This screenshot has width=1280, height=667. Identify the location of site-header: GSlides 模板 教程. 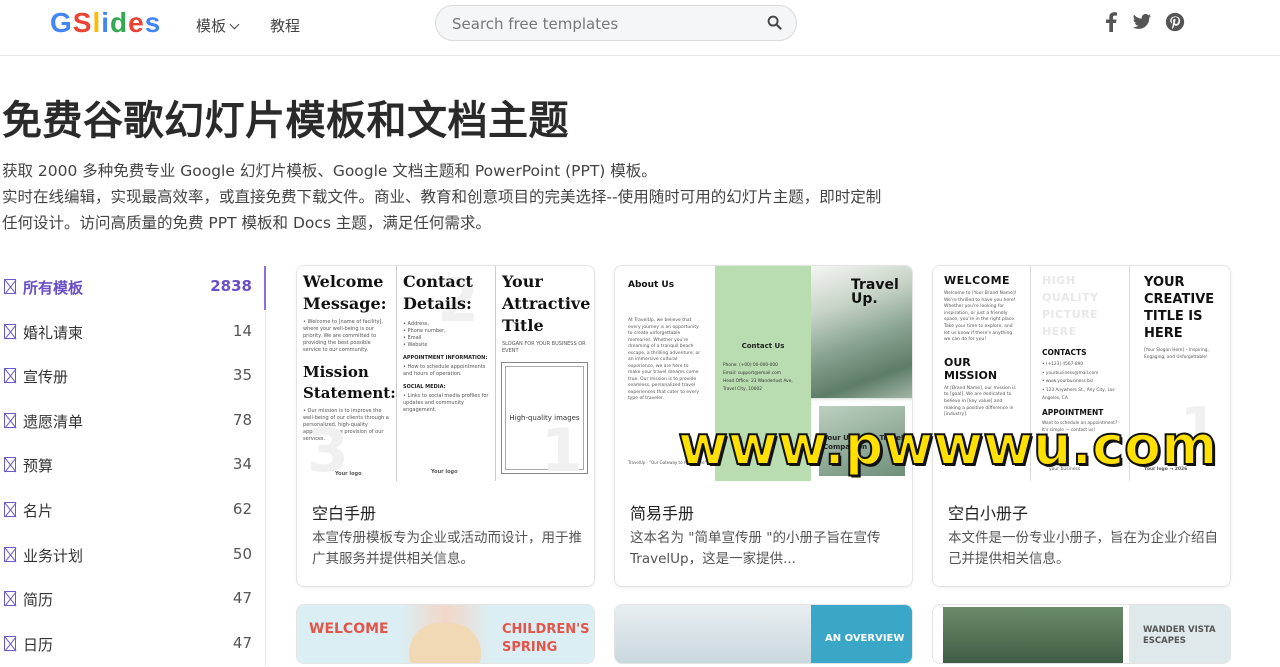
(640, 28).